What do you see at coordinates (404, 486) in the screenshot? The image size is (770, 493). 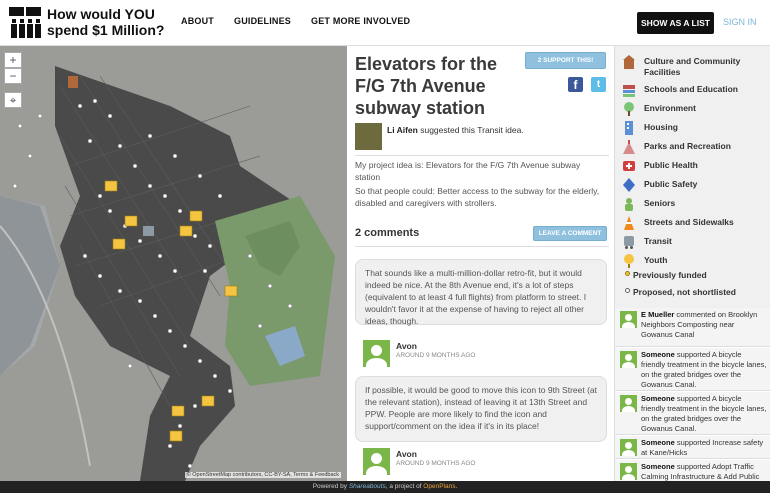 I see `footer-middle: , a project of` at bounding box center [404, 486].